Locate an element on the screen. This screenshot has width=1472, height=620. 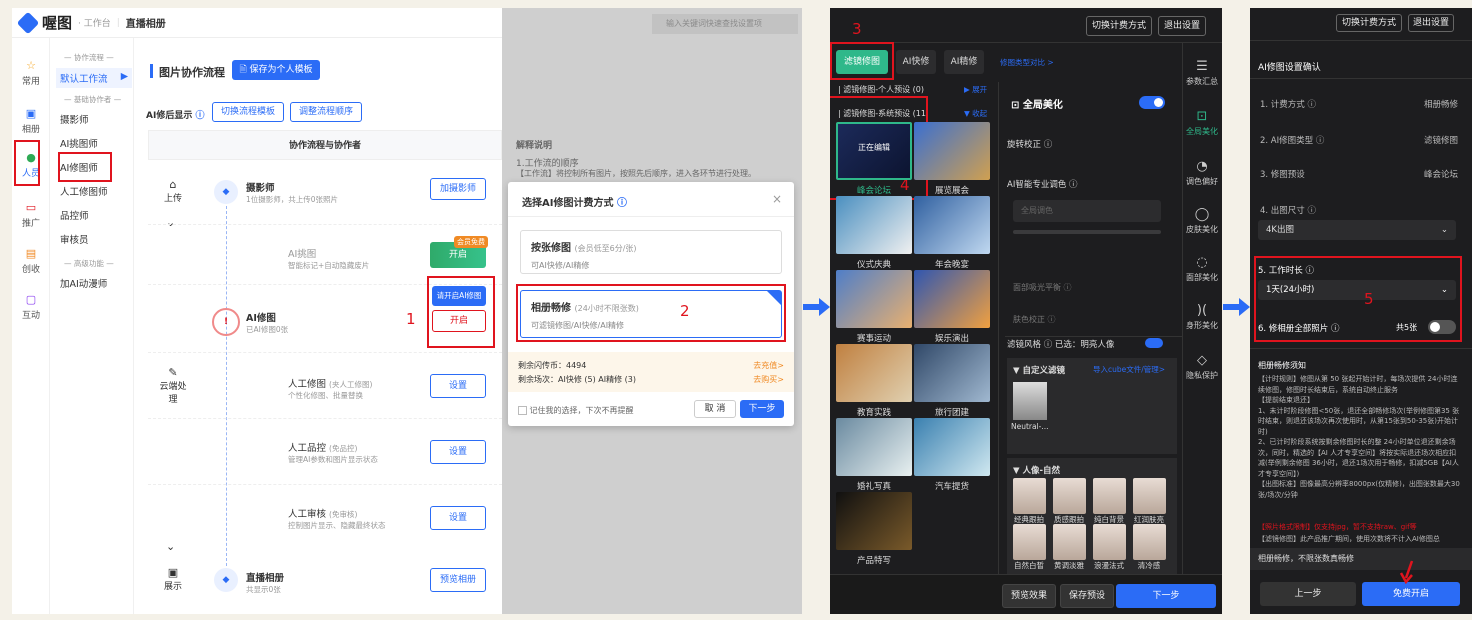
global-toggle is located at coordinates (1152, 102).